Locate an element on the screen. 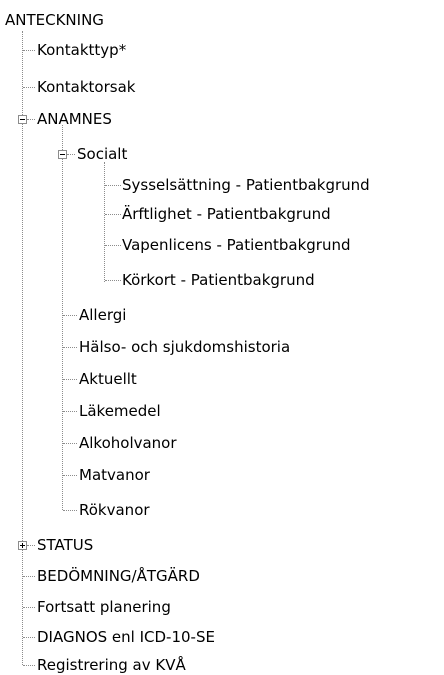 The height and width of the screenshot is (675, 444). tree-item-registrering: Registrering av KVÅ is located at coordinates (111, 665).